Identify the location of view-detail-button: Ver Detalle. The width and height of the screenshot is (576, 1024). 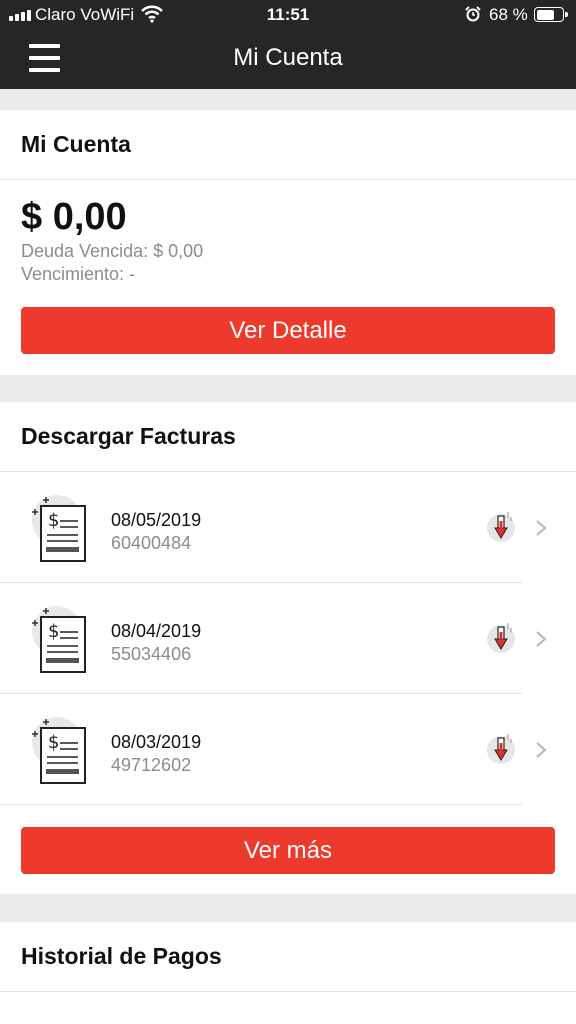
(288, 330).